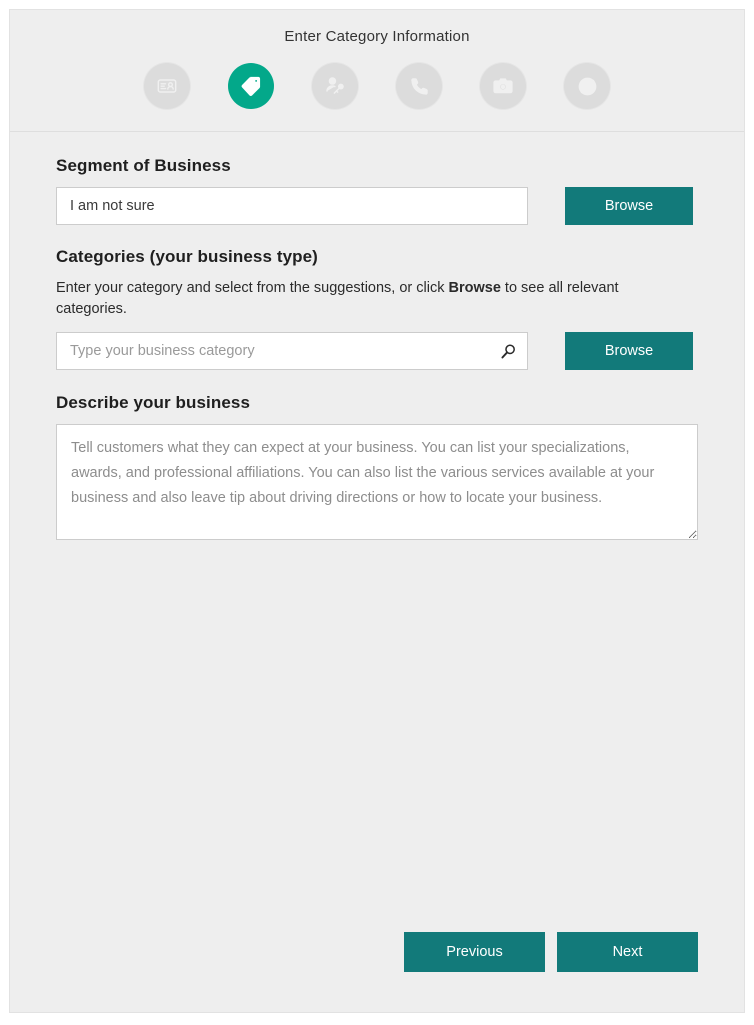 This screenshot has width=754, height=1025. I want to click on segment-of-business-label: Segment of Business, so click(143, 165).